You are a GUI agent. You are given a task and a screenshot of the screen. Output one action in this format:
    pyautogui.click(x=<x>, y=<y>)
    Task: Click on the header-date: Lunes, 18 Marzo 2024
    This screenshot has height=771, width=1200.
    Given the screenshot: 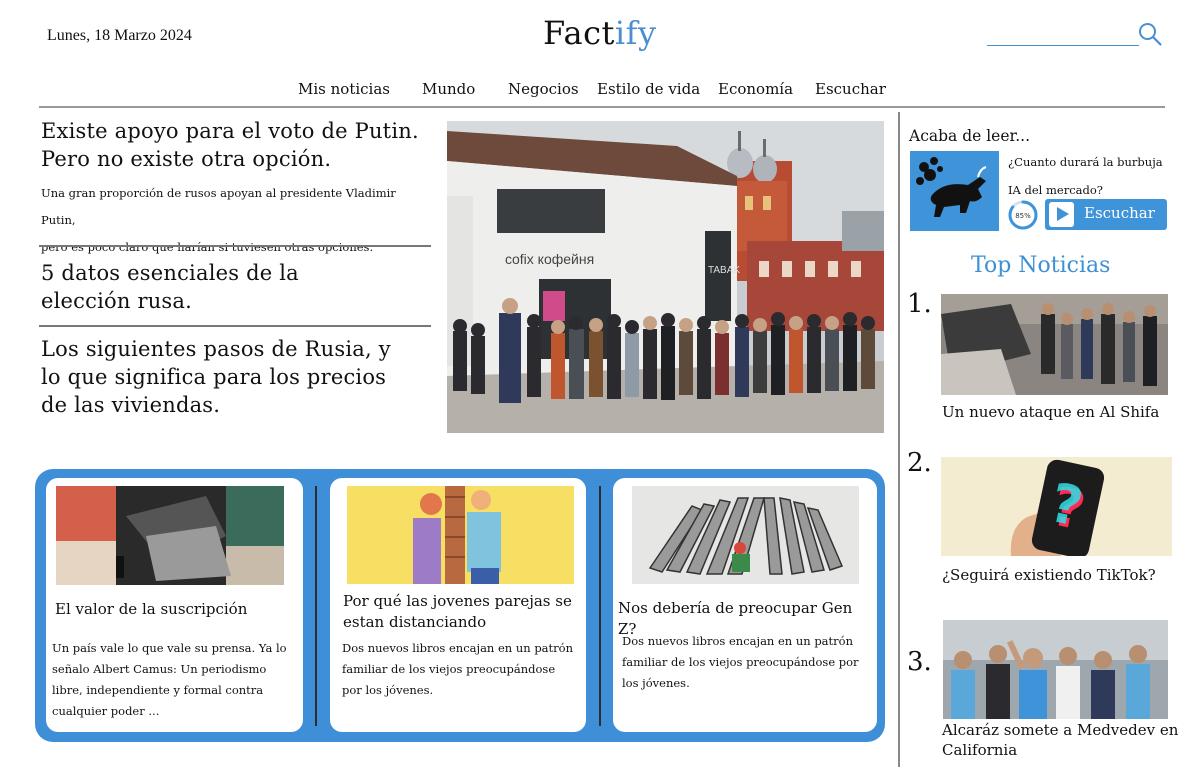 What is the action you would take?
    pyautogui.click(x=119, y=35)
    